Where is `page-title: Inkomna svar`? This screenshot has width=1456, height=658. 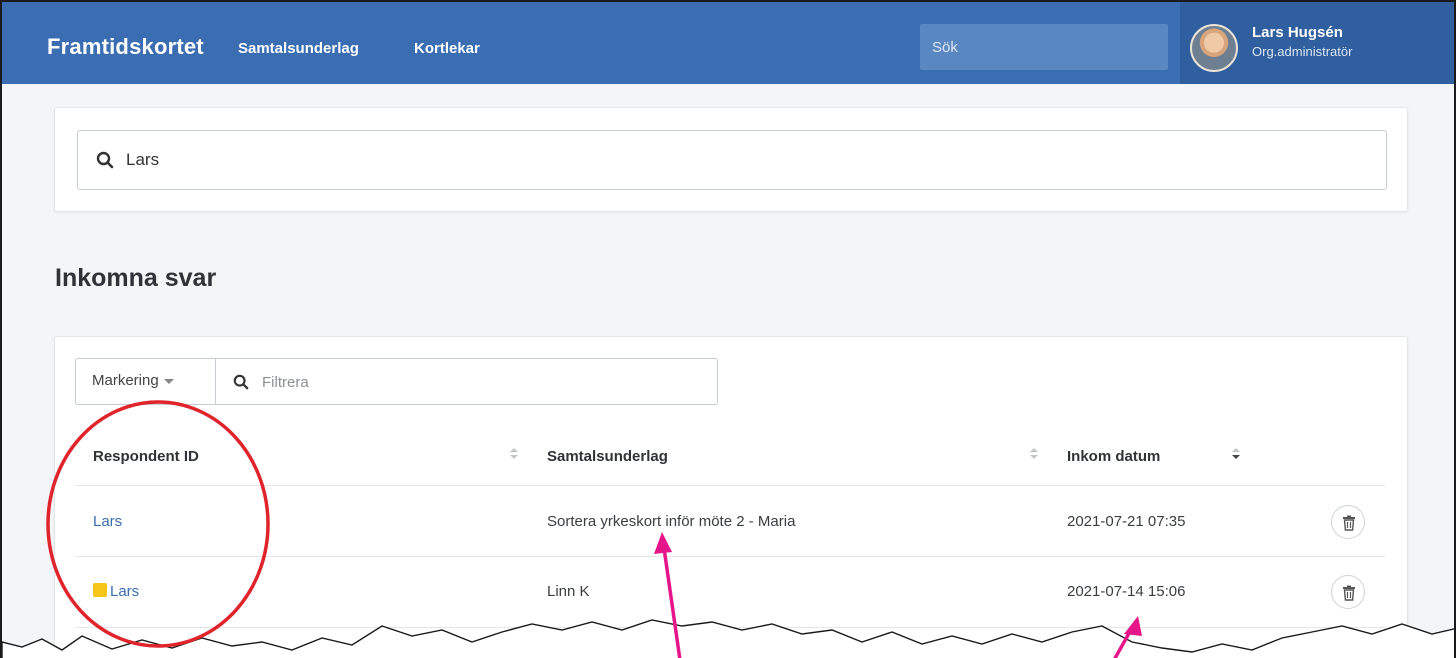 page-title: Inkomna svar is located at coordinates (136, 278).